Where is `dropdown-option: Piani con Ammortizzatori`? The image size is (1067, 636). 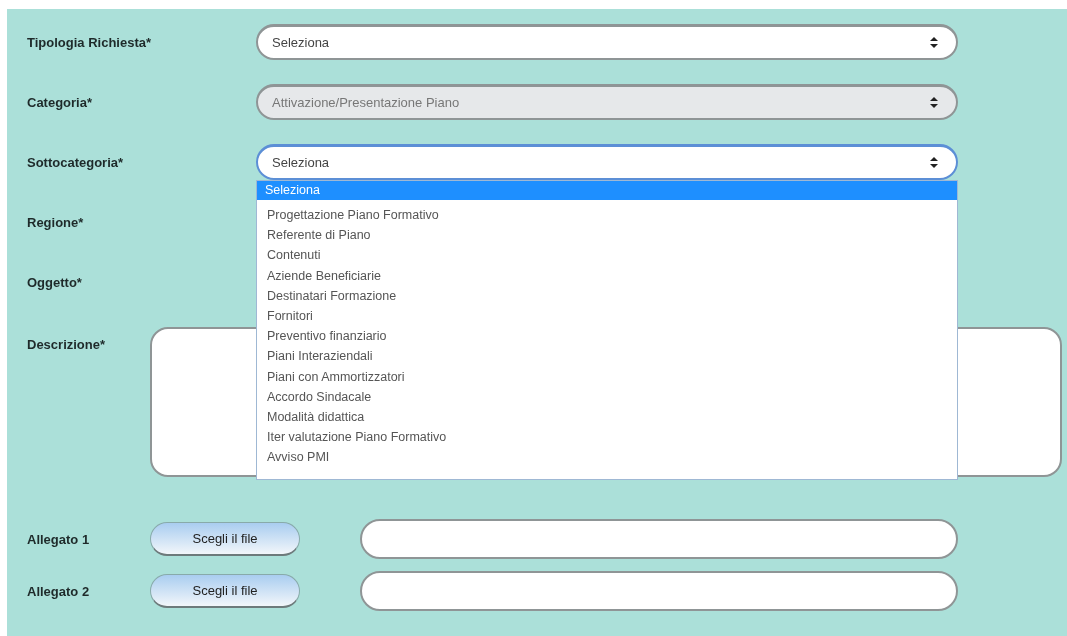 dropdown-option: Piani con Ammortizzatori is located at coordinates (607, 376).